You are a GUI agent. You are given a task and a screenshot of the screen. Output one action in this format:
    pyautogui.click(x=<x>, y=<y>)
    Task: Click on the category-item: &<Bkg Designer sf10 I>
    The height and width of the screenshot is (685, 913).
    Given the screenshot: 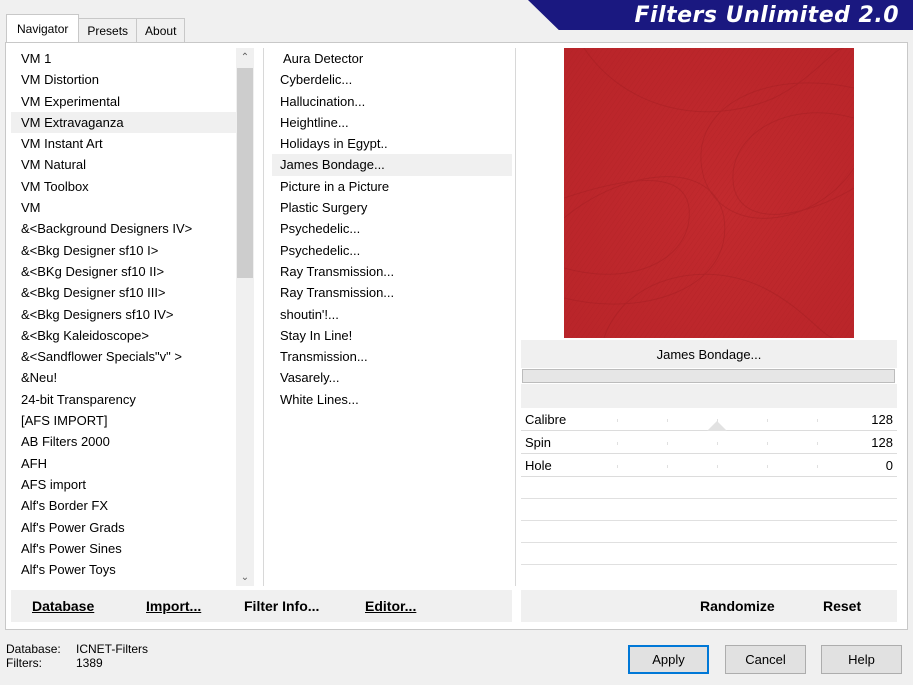 What is the action you would take?
    pyautogui.click(x=123, y=250)
    